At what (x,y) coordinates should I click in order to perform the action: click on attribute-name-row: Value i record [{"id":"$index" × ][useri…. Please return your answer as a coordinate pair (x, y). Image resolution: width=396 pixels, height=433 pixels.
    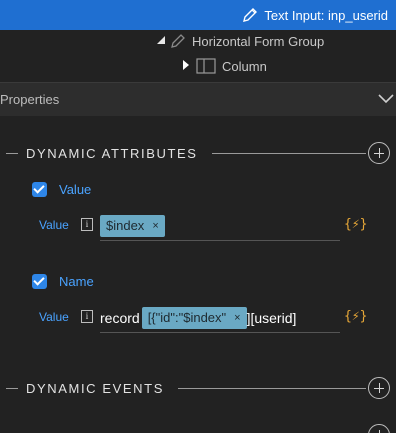
    Looking at the image, I should click on (198, 318).